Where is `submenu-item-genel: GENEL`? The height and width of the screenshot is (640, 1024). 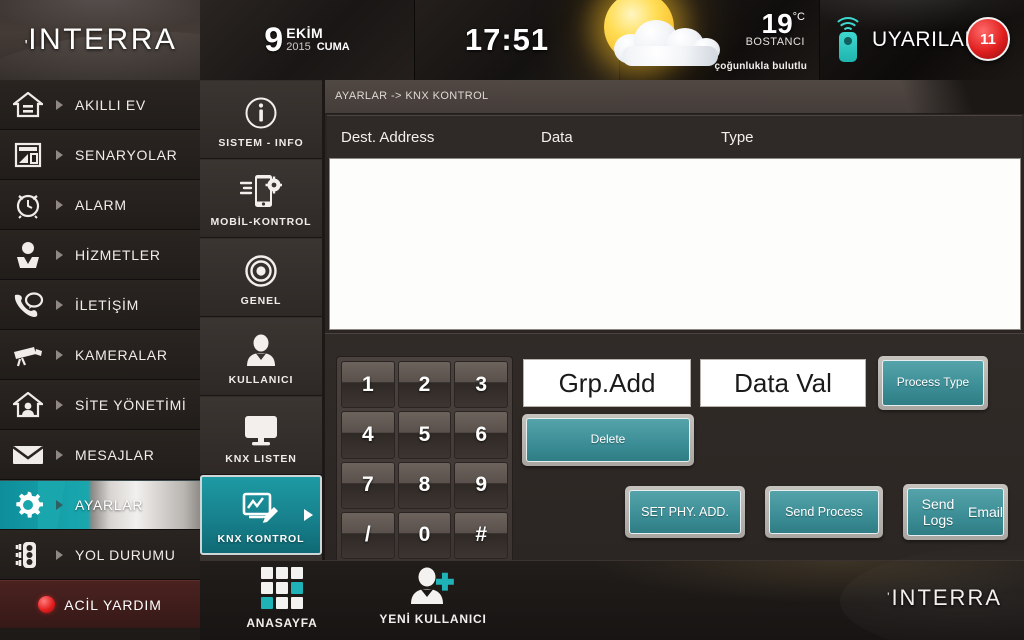
submenu-item-genel: GENEL is located at coordinates (261, 277).